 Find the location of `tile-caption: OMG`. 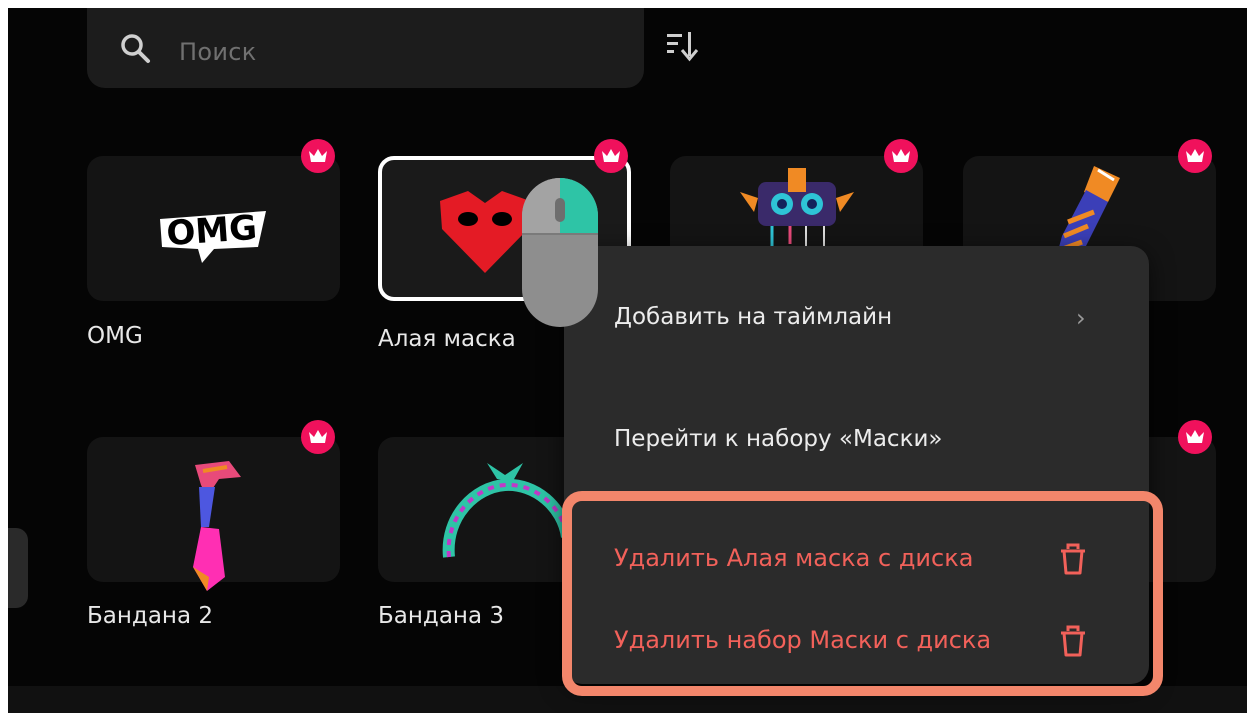

tile-caption: OMG is located at coordinates (115, 336).